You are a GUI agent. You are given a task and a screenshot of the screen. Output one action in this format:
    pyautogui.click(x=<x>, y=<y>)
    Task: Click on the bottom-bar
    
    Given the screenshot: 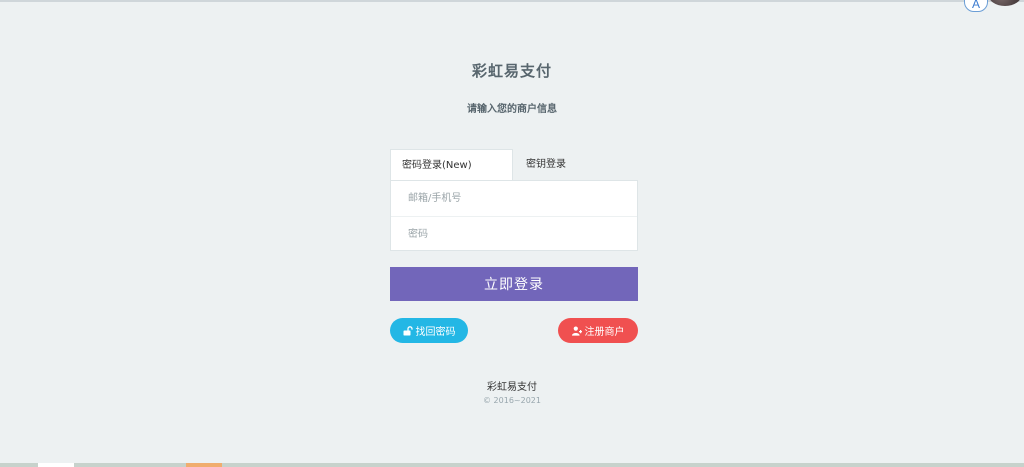 What is the action you would take?
    pyautogui.click(x=512, y=465)
    